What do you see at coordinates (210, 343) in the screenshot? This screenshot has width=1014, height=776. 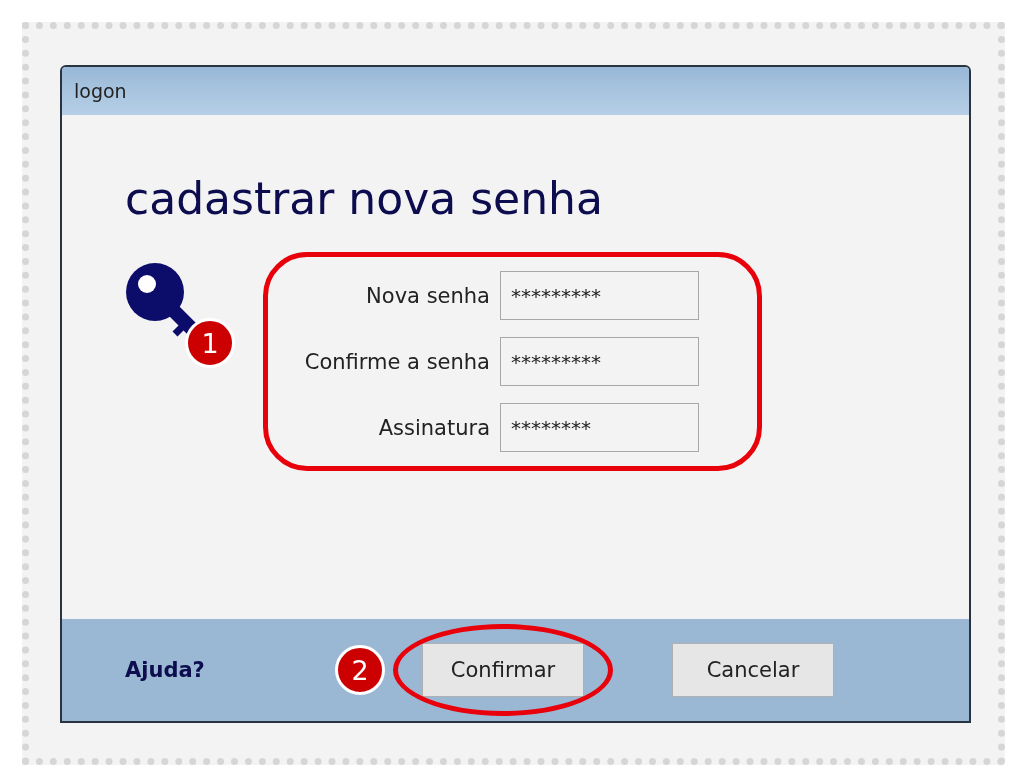 I see `step-number-marker: 1` at bounding box center [210, 343].